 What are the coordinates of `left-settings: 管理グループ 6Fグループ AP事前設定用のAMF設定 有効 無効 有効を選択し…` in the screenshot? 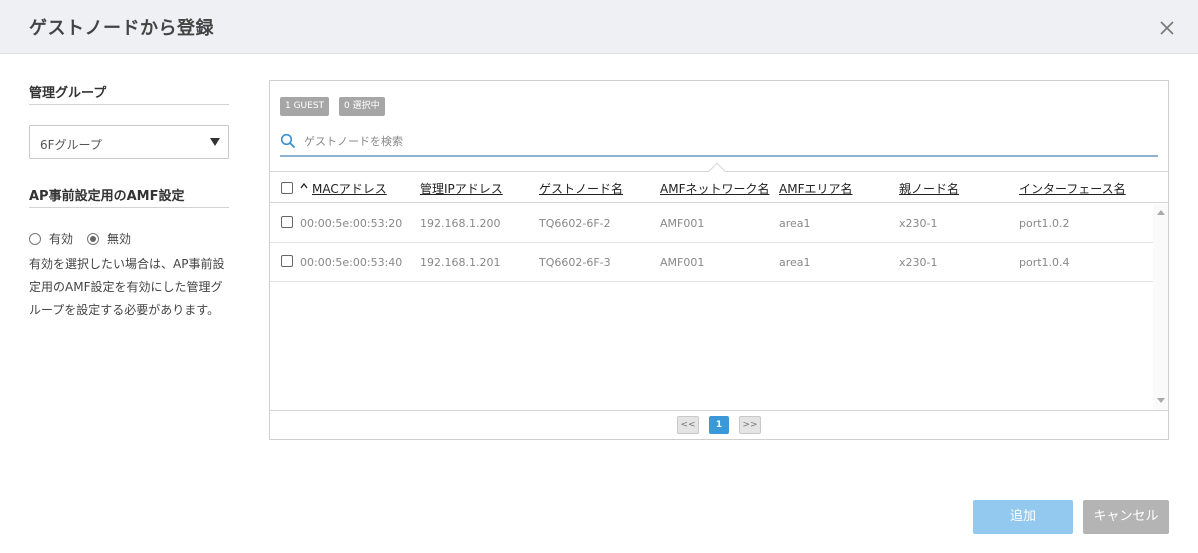 It's located at (129, 202).